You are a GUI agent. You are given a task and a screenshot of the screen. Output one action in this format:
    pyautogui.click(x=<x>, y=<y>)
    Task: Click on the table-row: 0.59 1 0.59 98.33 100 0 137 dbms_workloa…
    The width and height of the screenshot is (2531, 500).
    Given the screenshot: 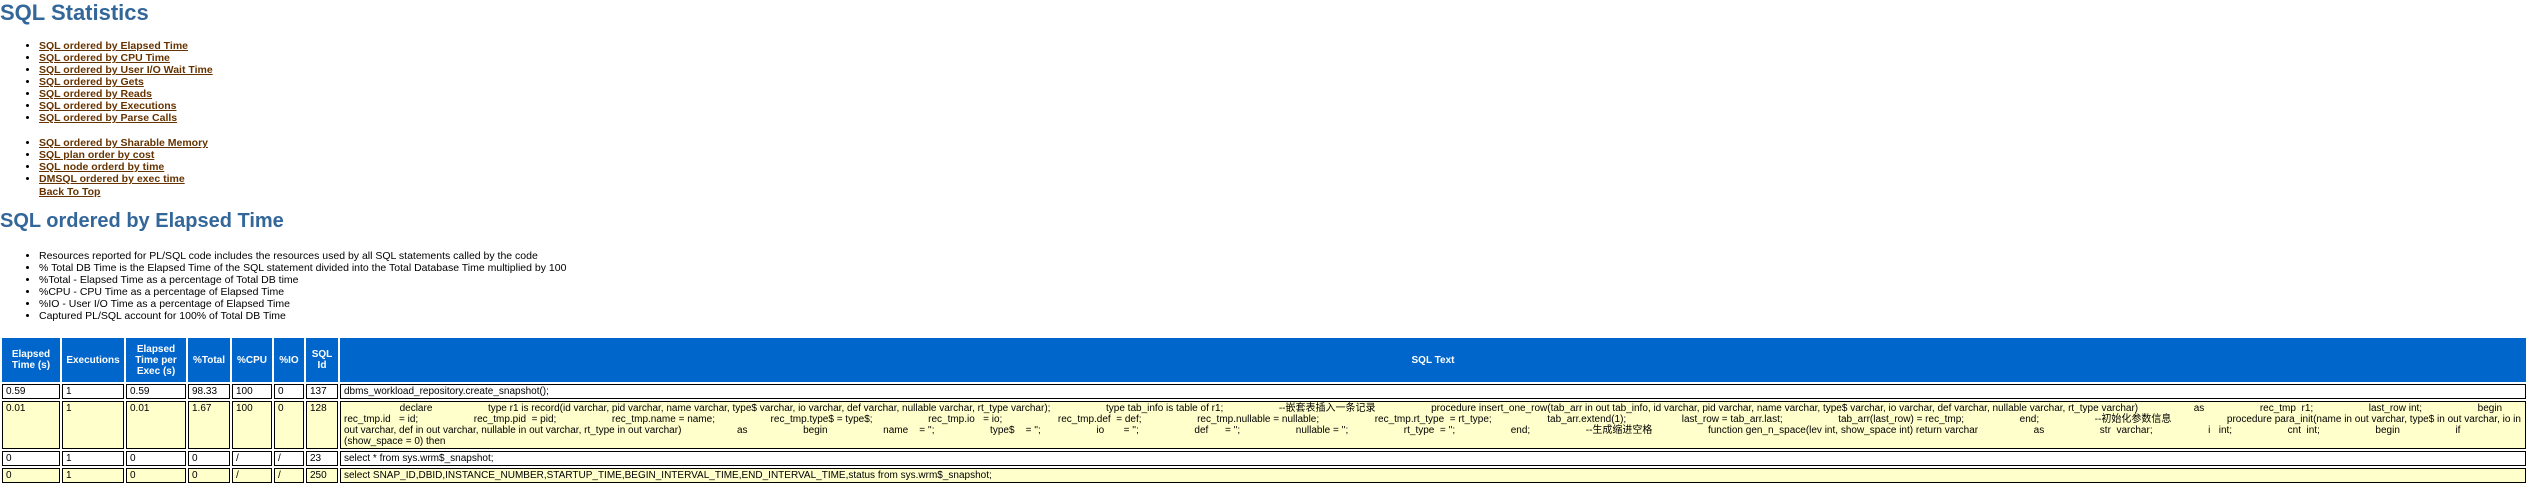 What is the action you would take?
    pyautogui.click(x=1264, y=391)
    